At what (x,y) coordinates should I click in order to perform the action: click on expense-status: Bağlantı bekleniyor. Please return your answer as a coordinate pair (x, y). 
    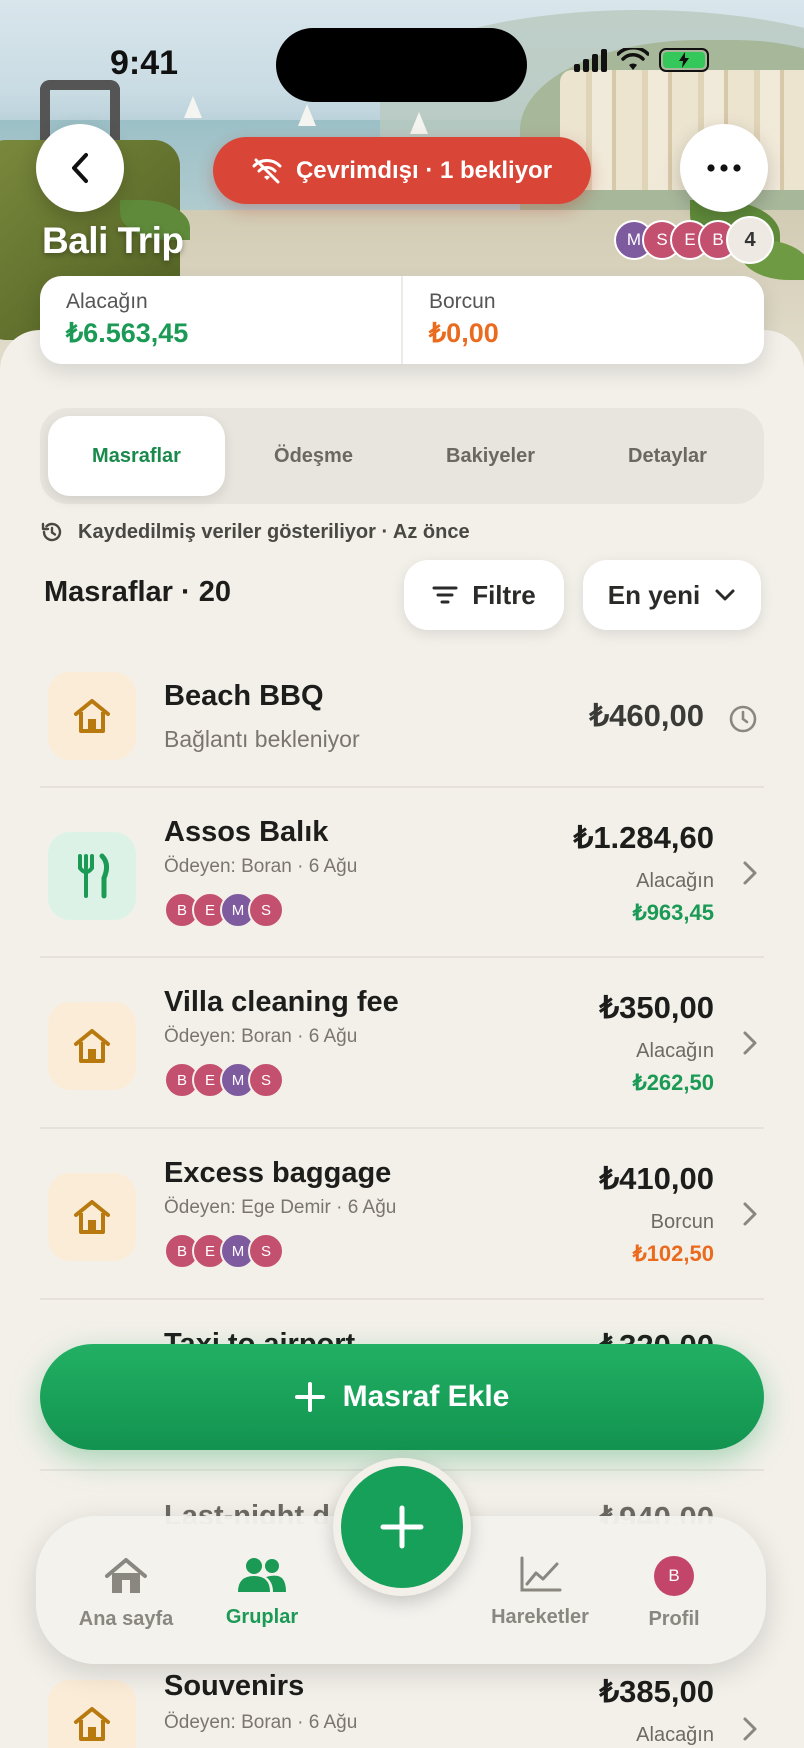
    Looking at the image, I should click on (262, 739).